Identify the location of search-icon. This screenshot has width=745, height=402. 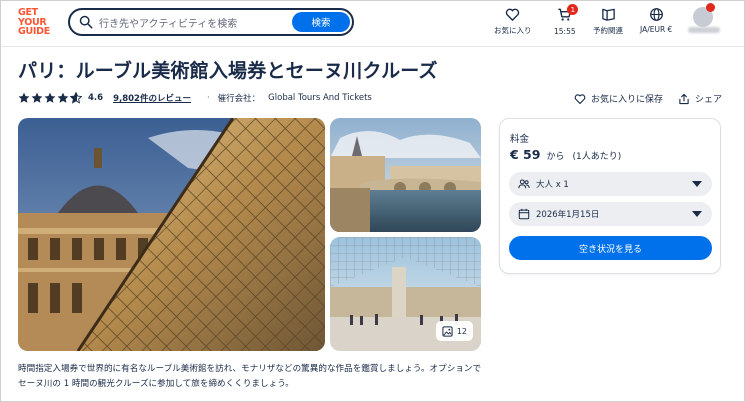
(86, 22).